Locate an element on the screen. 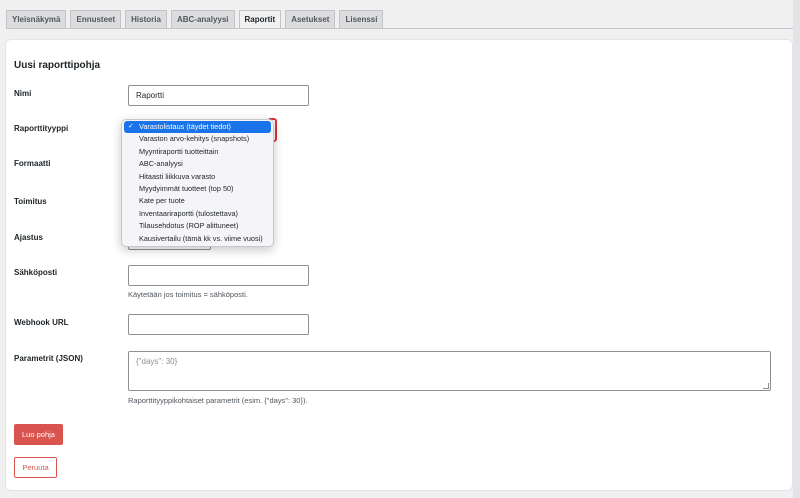 The image size is (800, 498). tab-asetukset: Asetukset is located at coordinates (310, 19).